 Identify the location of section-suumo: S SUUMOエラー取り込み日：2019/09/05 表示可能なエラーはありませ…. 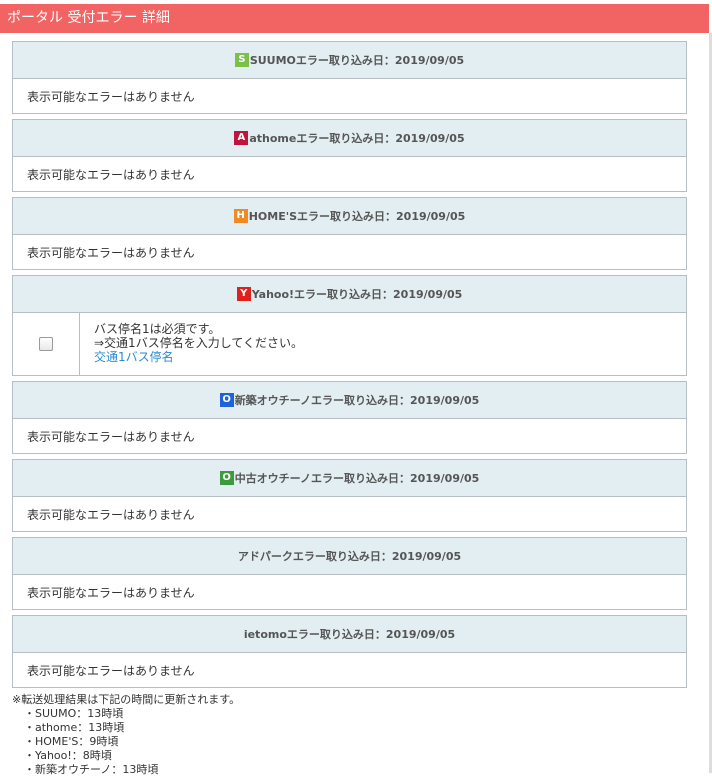
(349, 77).